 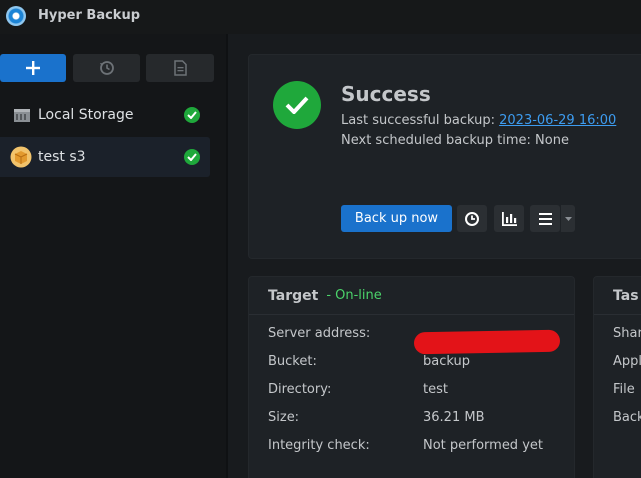 I want to click on menu-lines-icon, so click(x=545, y=218).